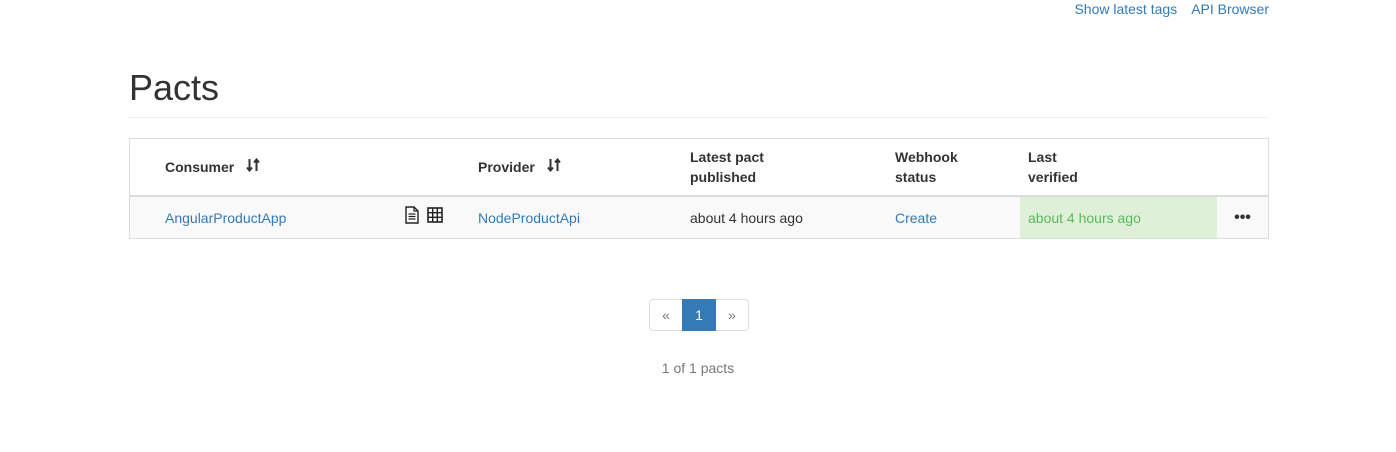 This screenshot has width=1396, height=452. I want to click on header-last-verified-line1: Last, so click(1042, 157).